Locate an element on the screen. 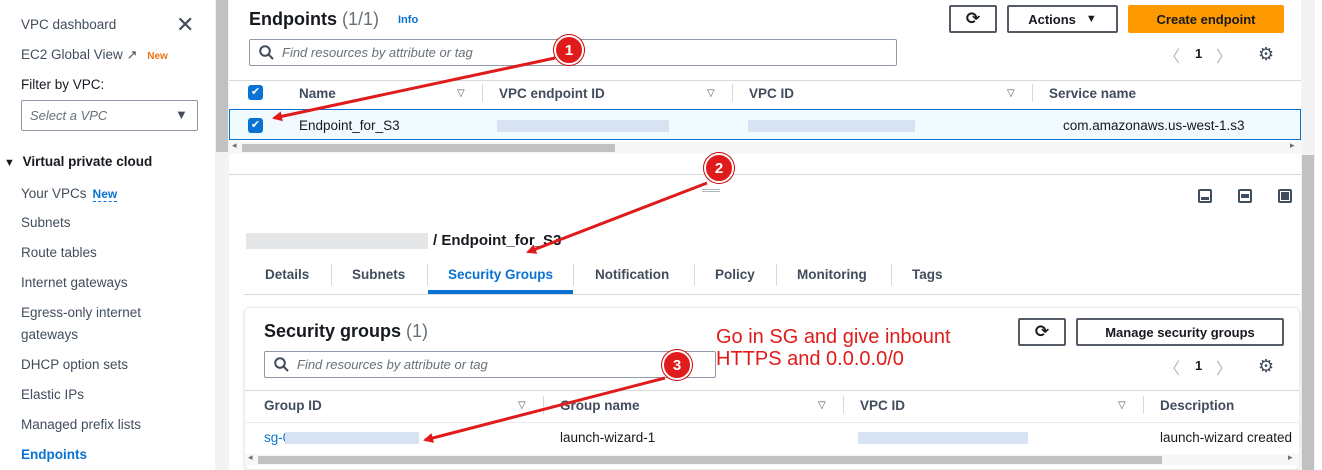 The width and height of the screenshot is (1322, 470). marker-2: 2 is located at coordinates (719, 168).